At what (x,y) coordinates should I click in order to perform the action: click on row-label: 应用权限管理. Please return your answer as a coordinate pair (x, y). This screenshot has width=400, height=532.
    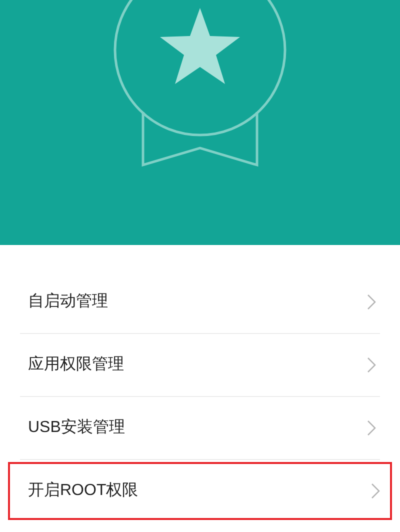
    Looking at the image, I should click on (76, 364).